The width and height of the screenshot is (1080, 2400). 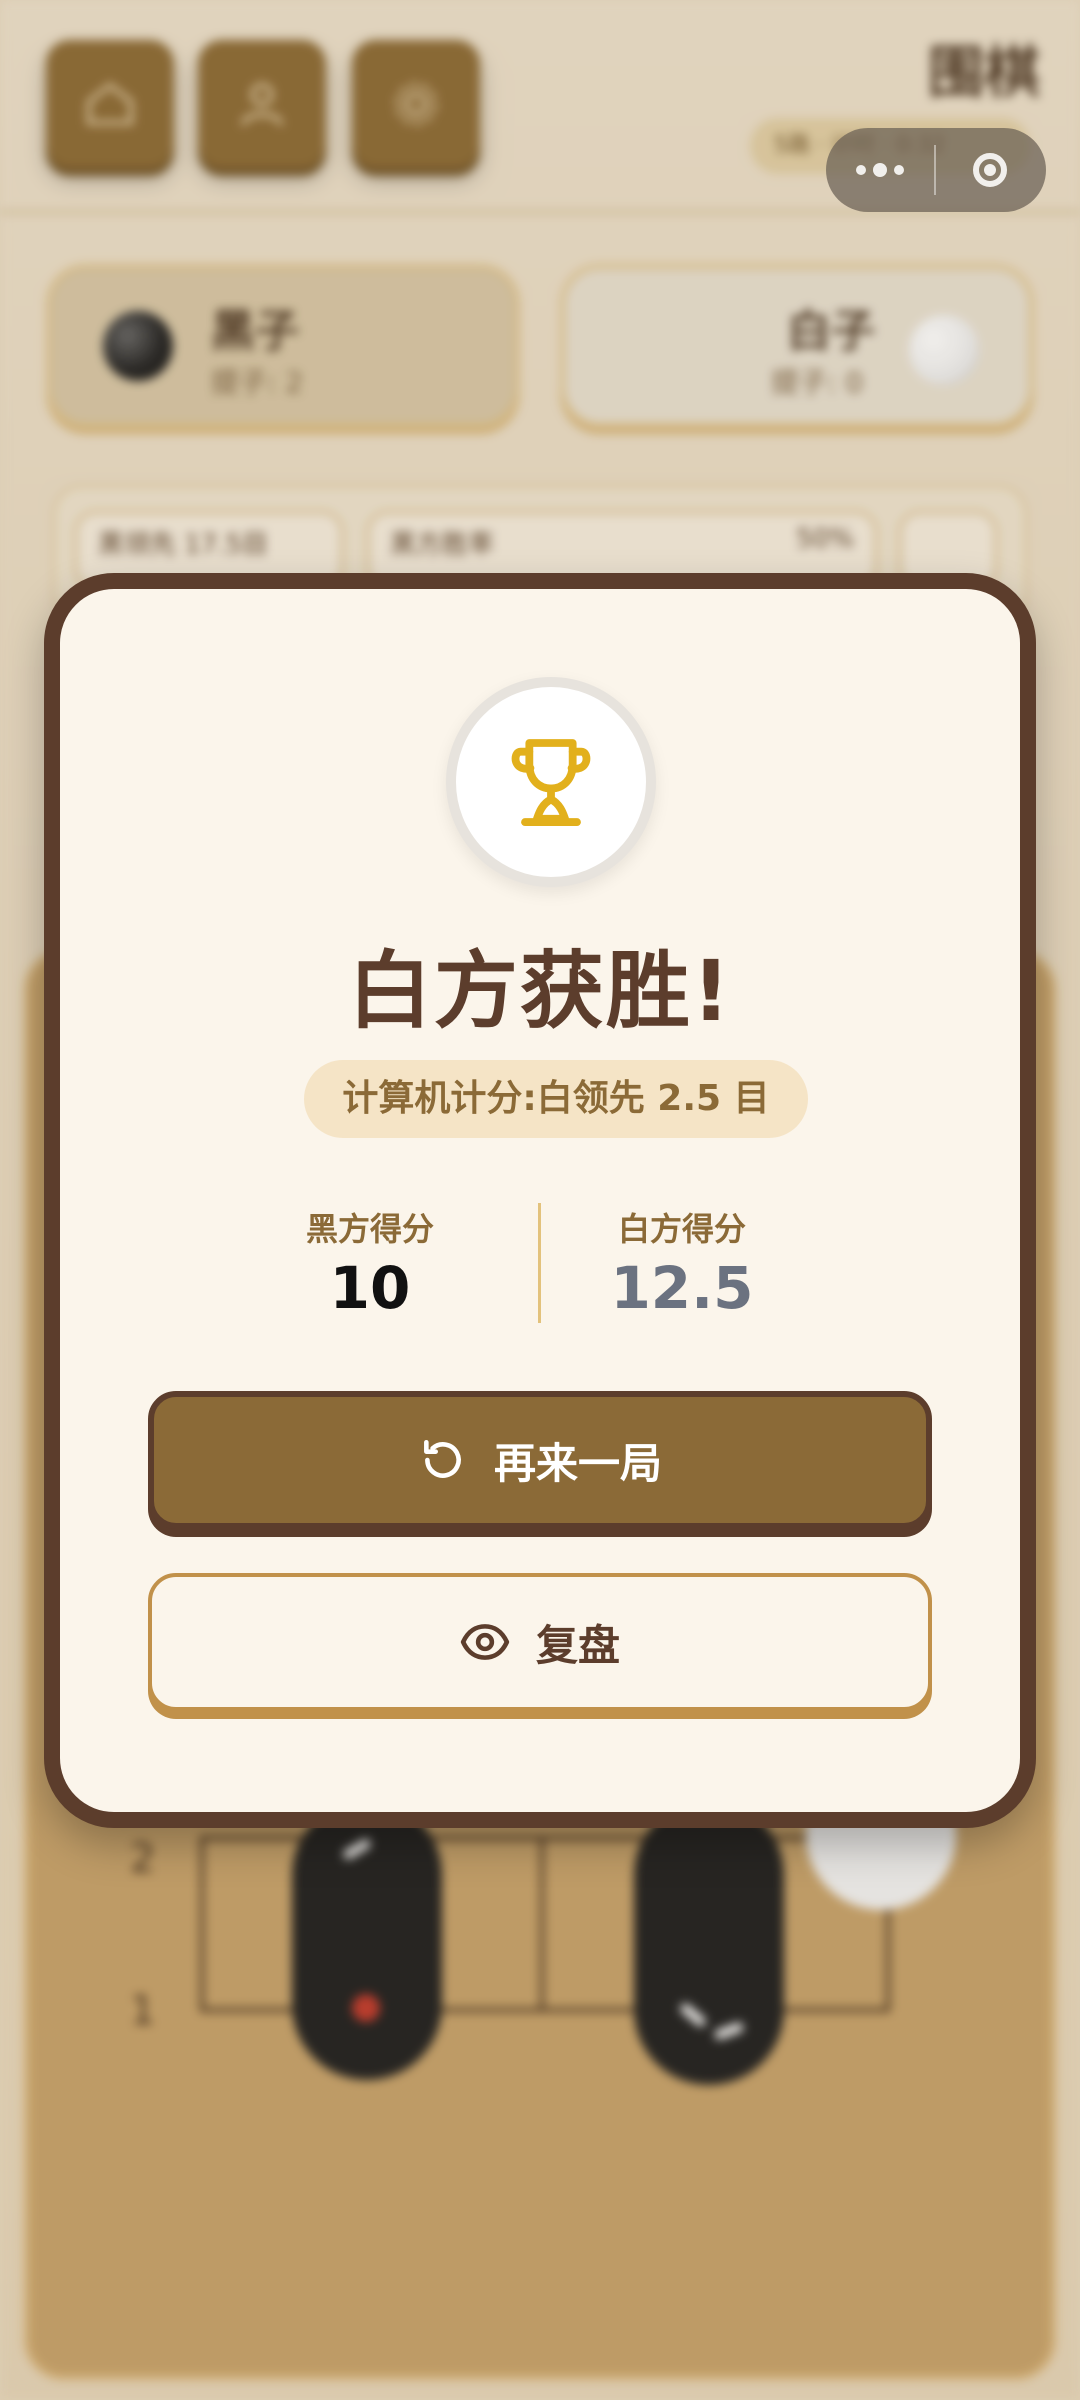 I want to click on black-score-value: 10, so click(x=370, y=1288).